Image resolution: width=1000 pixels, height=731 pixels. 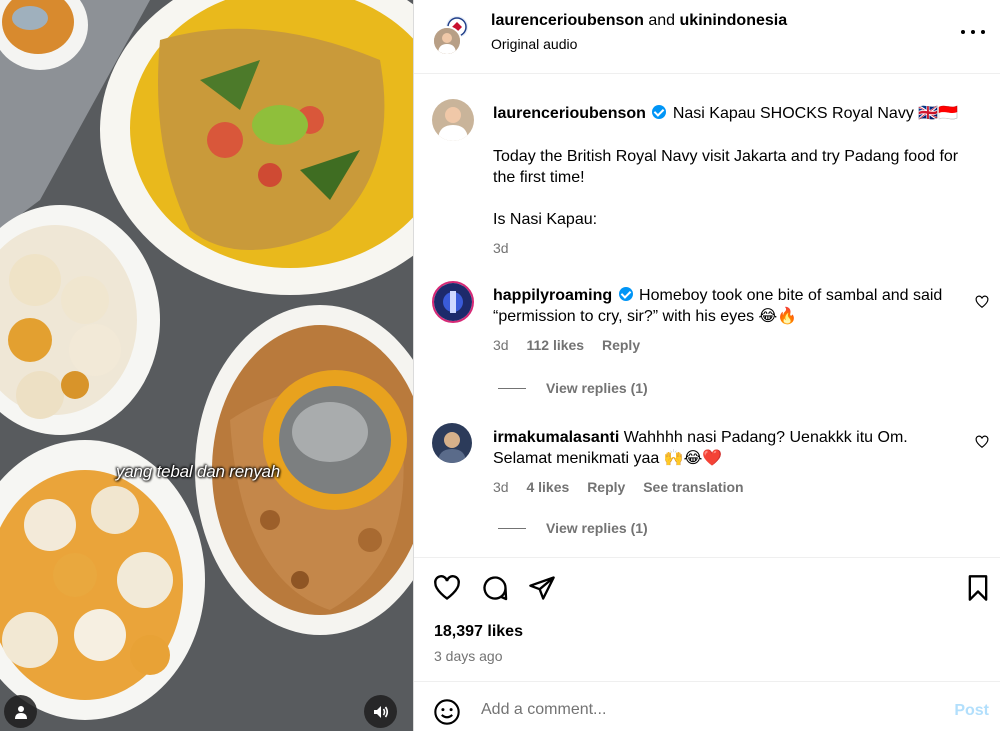 I want to click on collaborator-link: ukinindonesia, so click(x=734, y=20).